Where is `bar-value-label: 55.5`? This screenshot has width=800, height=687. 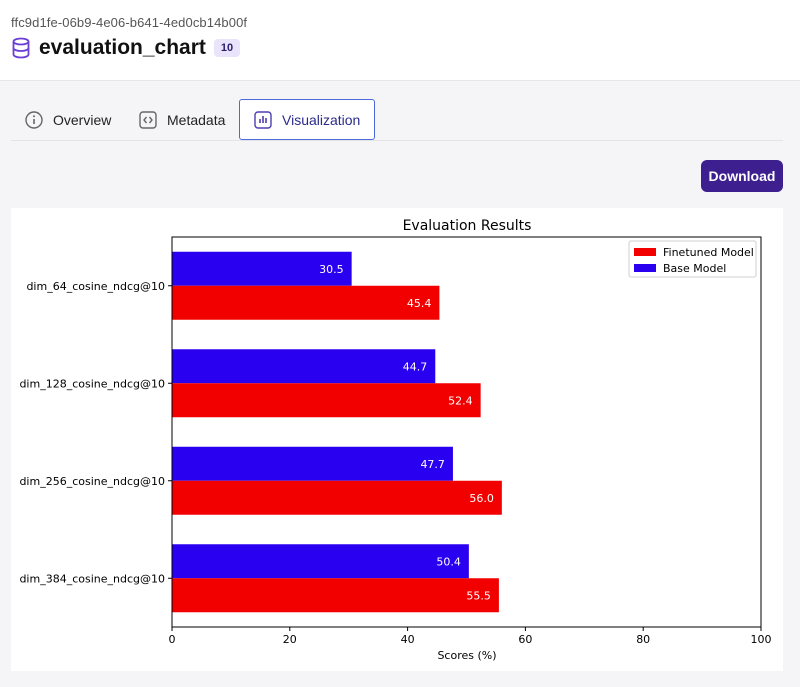
bar-value-label: 55.5 is located at coordinates (478, 595).